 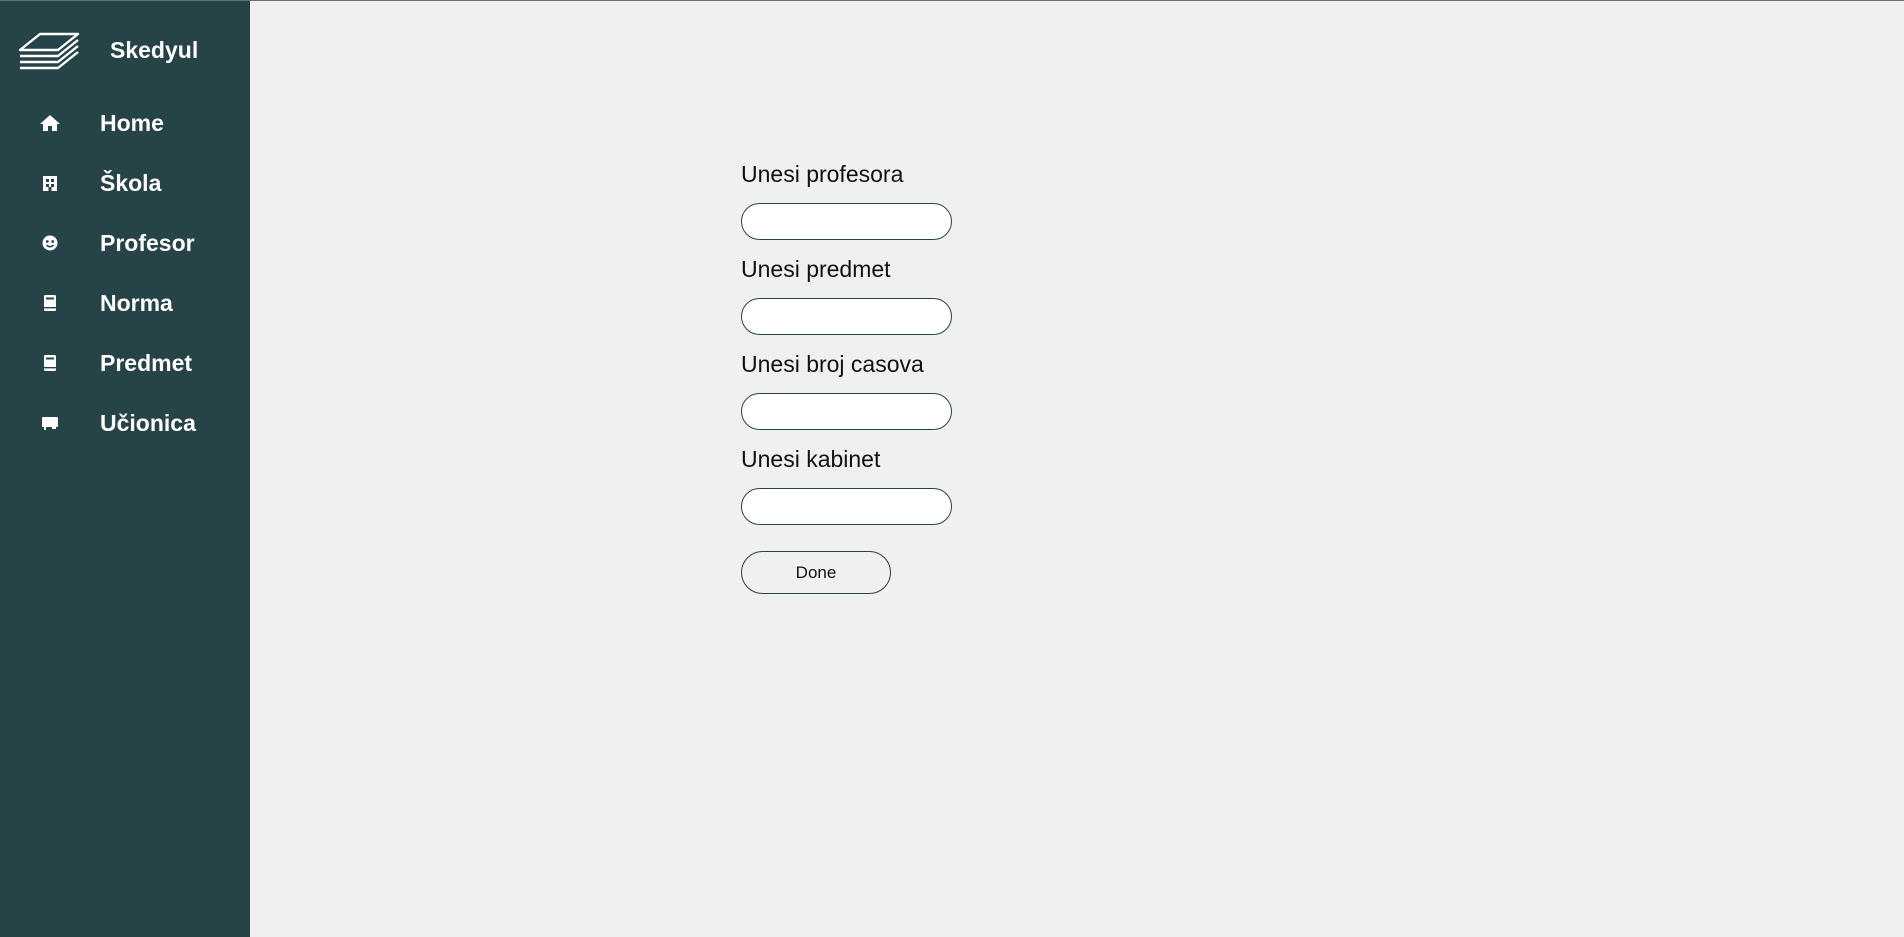 I want to click on class-count-input, so click(x=846, y=411).